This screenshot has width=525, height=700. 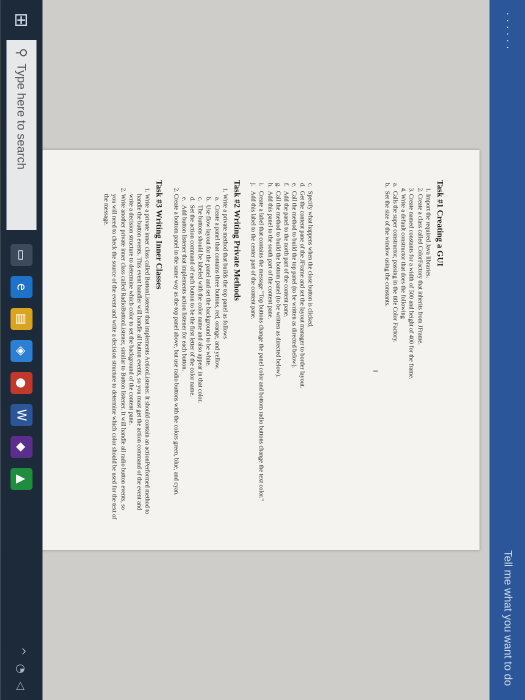 What do you see at coordinates (507, 618) in the screenshot?
I see `tell-me-box: Tell me what you want to do` at bounding box center [507, 618].